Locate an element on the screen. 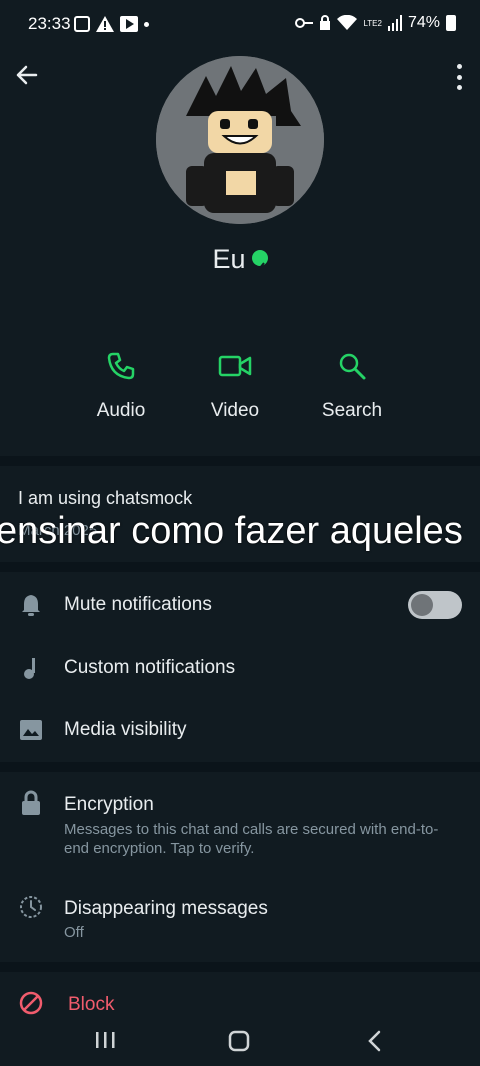  home-icon is located at coordinates (239, 1041).